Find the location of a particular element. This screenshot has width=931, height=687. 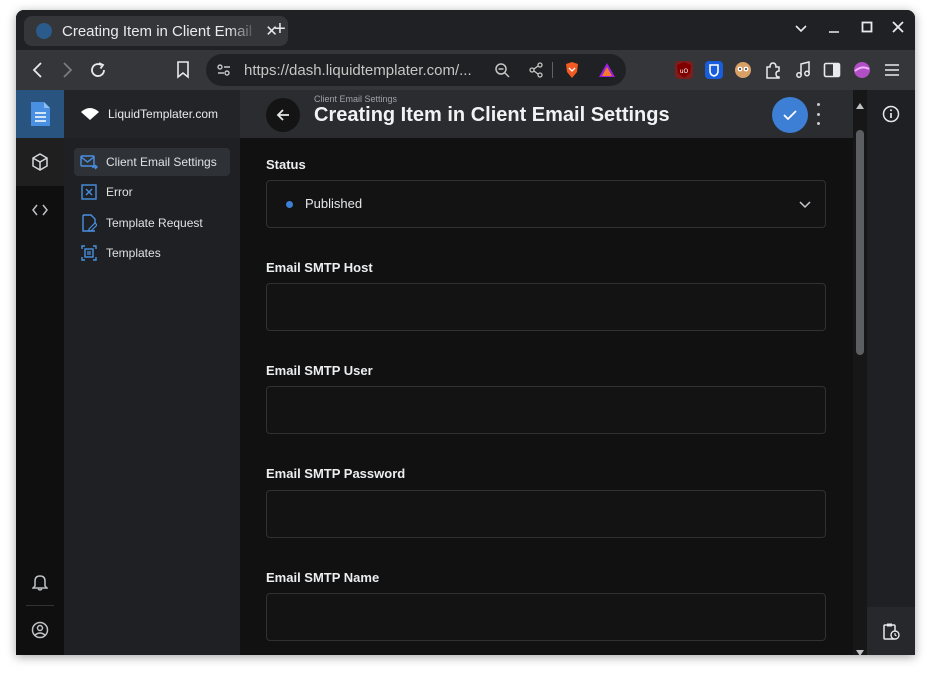

tab-title: Creating Item in Client Email Settings is located at coordinates (160, 31).